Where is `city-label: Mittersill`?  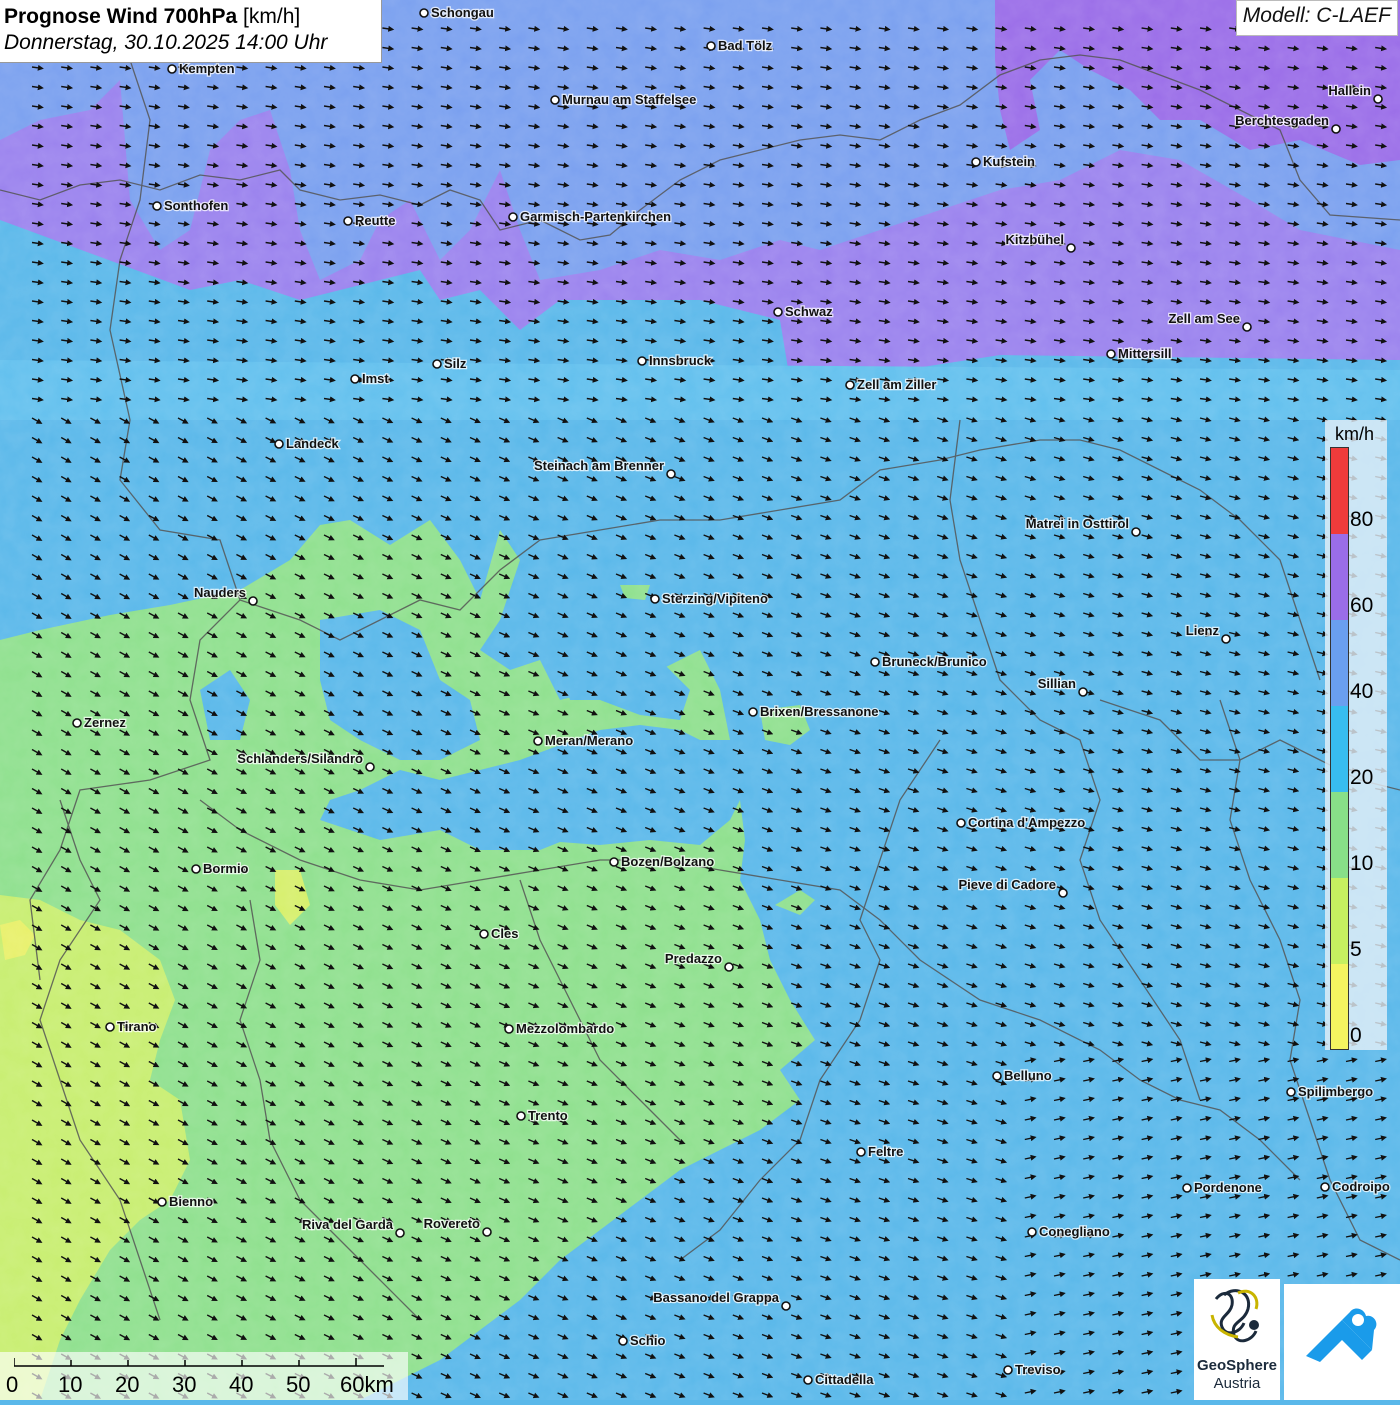 city-label: Mittersill is located at coordinates (1144, 353).